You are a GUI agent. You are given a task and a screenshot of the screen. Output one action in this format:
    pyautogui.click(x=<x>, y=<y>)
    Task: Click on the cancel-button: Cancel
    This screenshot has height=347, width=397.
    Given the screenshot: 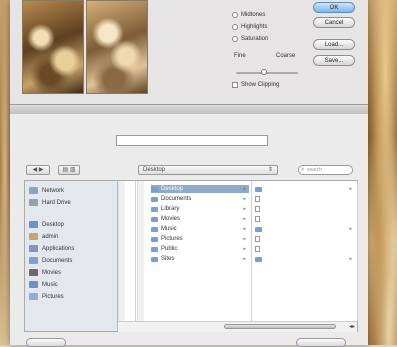 What is the action you would take?
    pyautogui.click(x=334, y=22)
    